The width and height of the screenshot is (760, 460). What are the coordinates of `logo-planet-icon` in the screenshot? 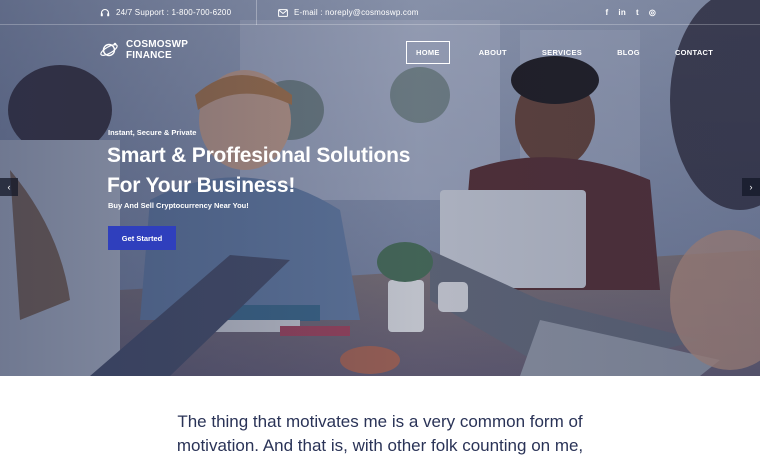 It's located at (109, 49).